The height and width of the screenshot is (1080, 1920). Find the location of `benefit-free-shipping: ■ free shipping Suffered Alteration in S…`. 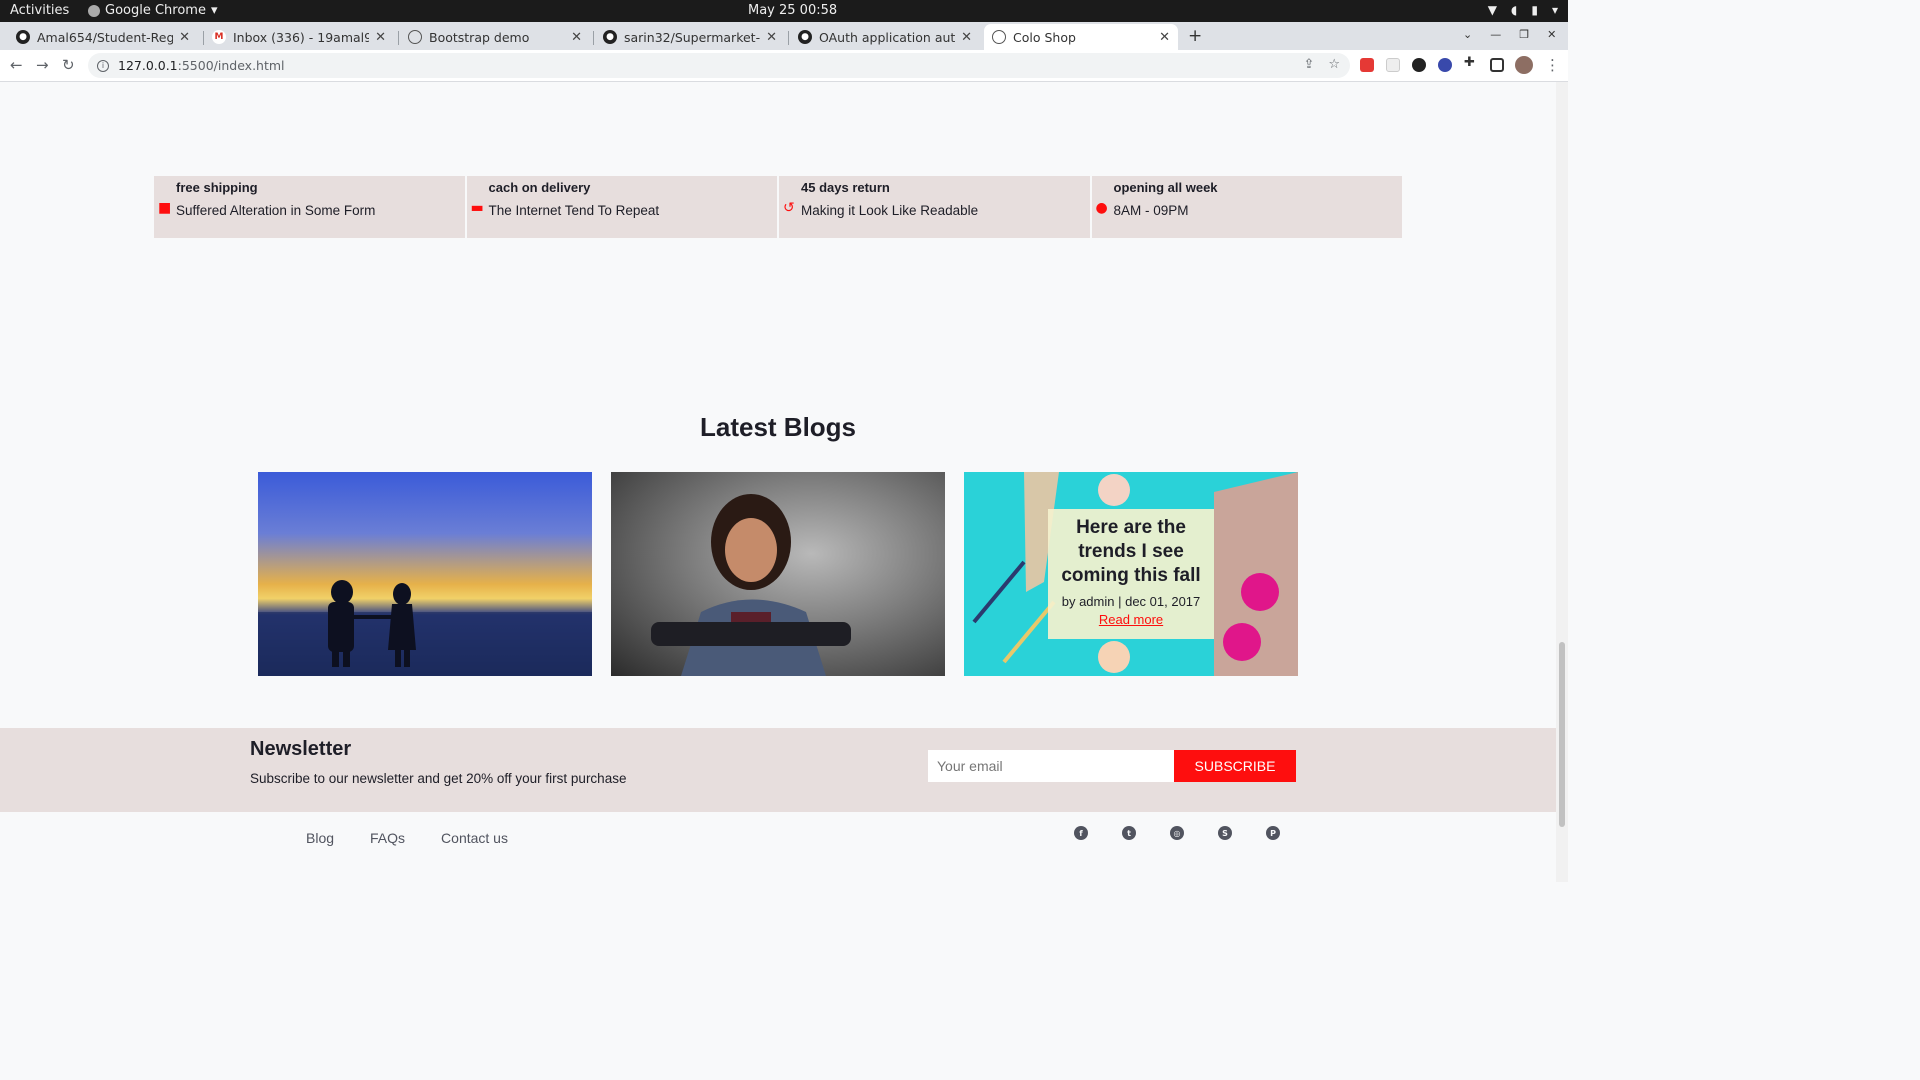

benefit-free-shipping: ■ free shipping Suffered Alteration in S… is located at coordinates (310, 207).